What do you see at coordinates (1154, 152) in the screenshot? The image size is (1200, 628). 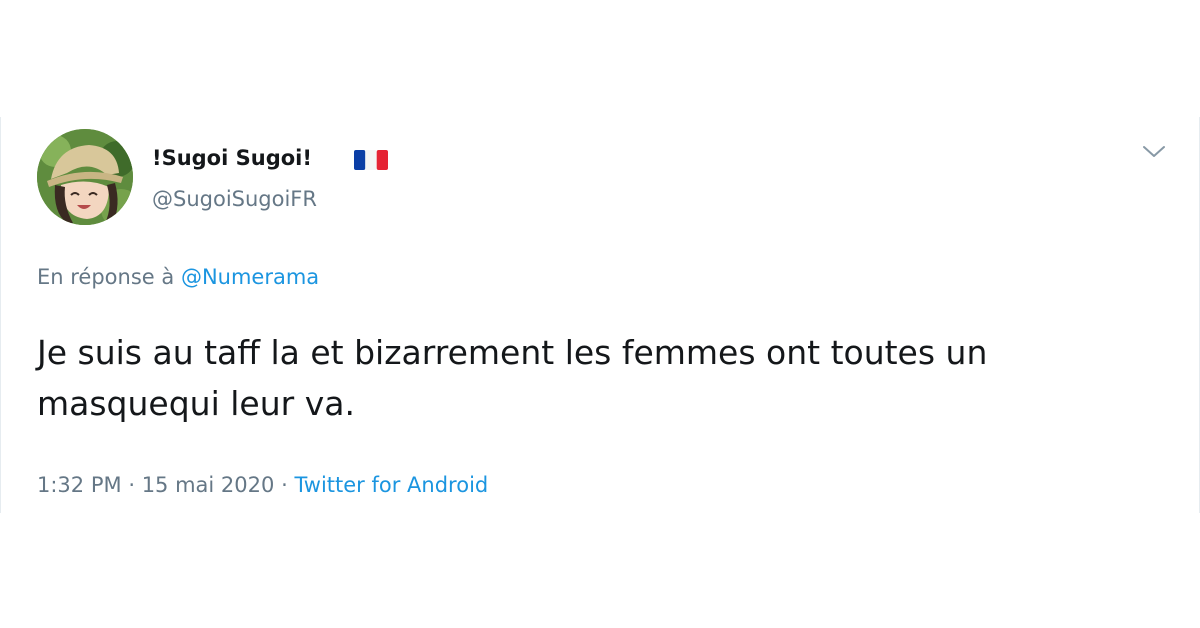 I see `chevron-down-icon` at bounding box center [1154, 152].